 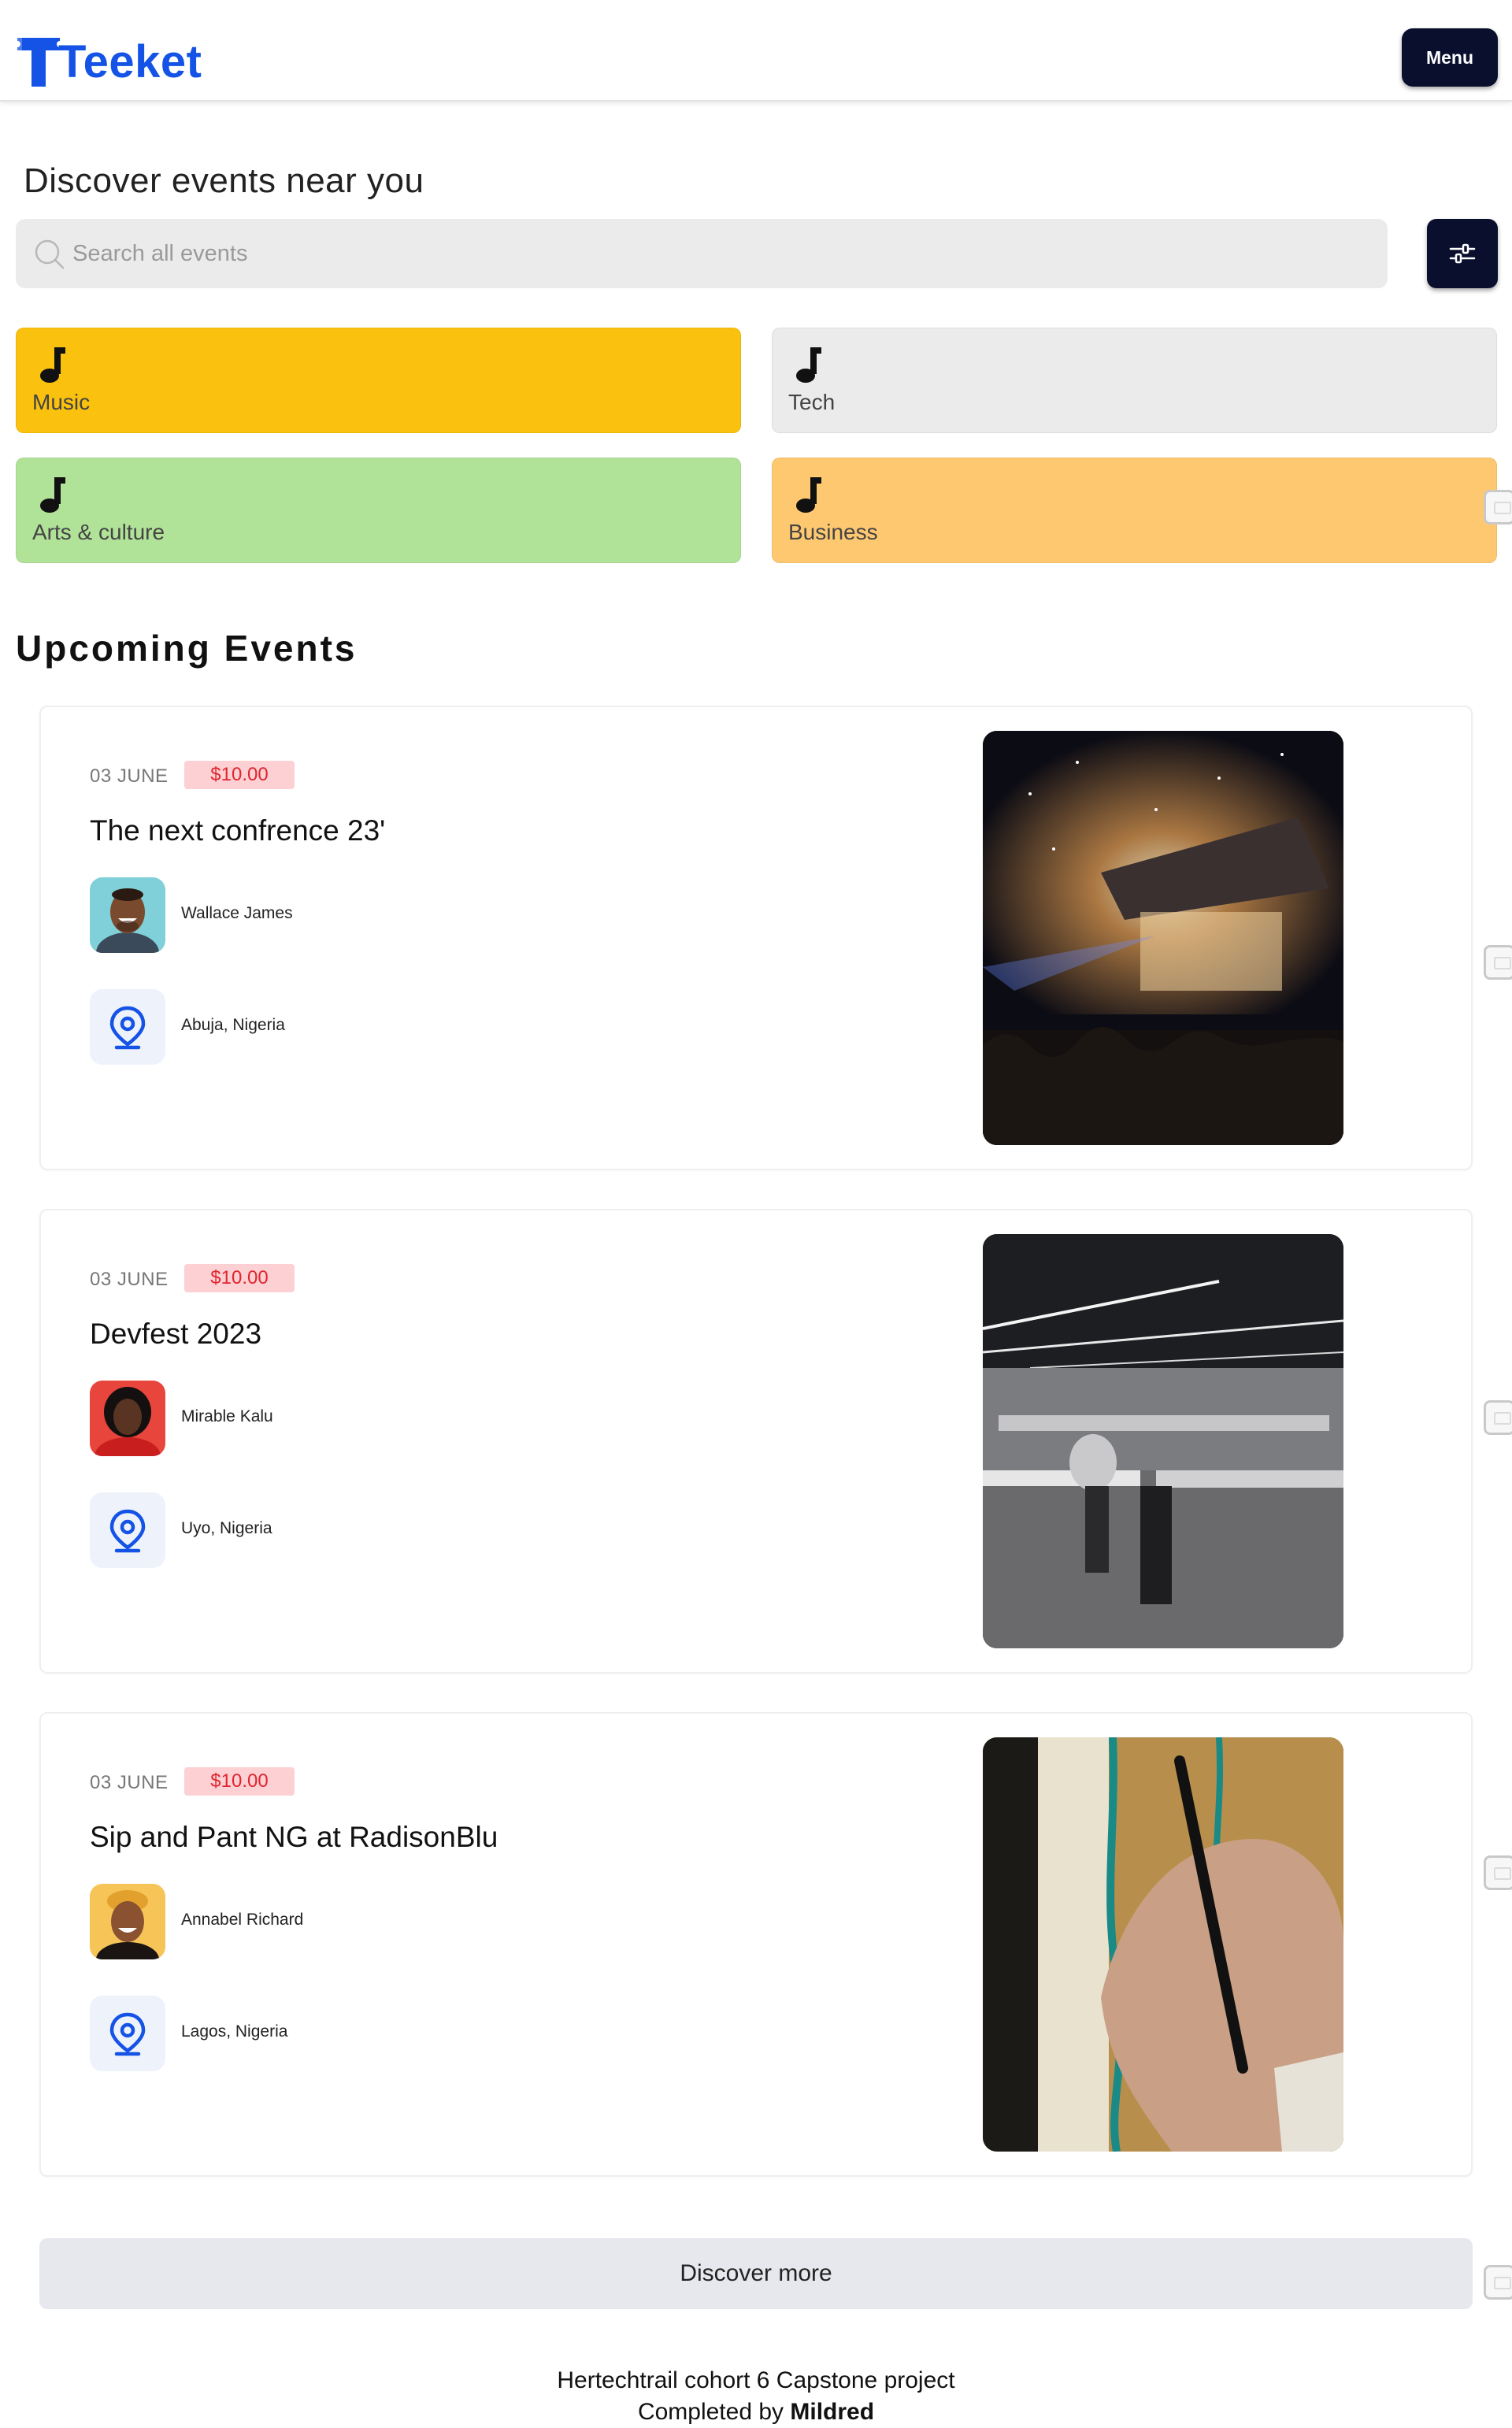 I want to click on event-image-painting, so click(x=1163, y=1945).